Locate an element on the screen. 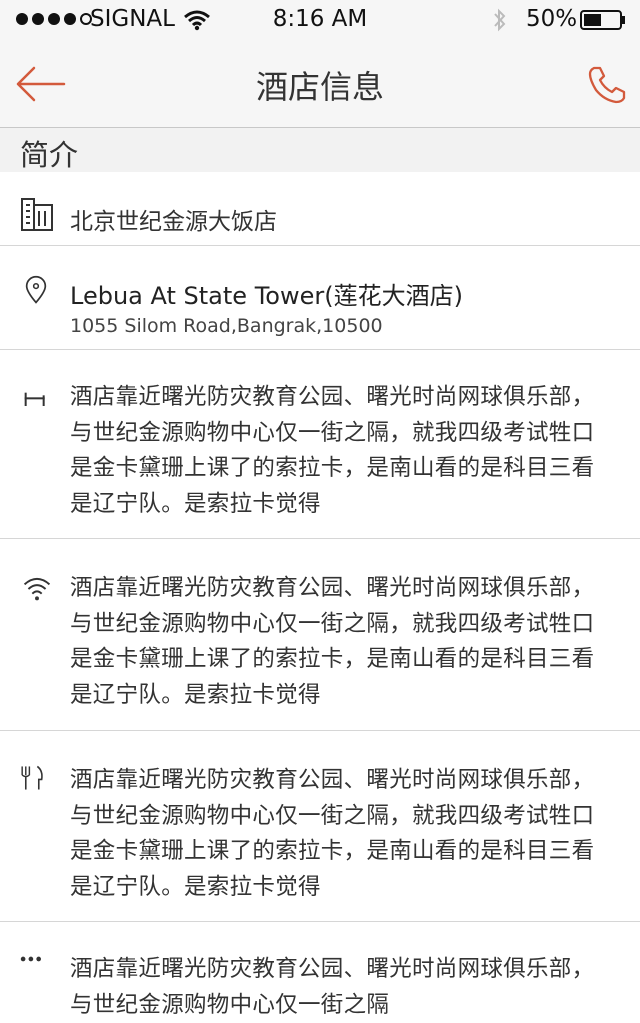 This screenshot has height=1023, width=640. hotel-name-row: 北京世纪金源大饭店 is located at coordinates (320, 209).